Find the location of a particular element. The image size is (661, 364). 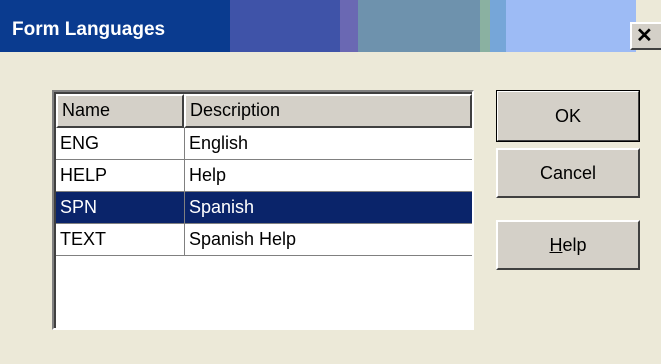

cell-name: HELP is located at coordinates (84, 175).